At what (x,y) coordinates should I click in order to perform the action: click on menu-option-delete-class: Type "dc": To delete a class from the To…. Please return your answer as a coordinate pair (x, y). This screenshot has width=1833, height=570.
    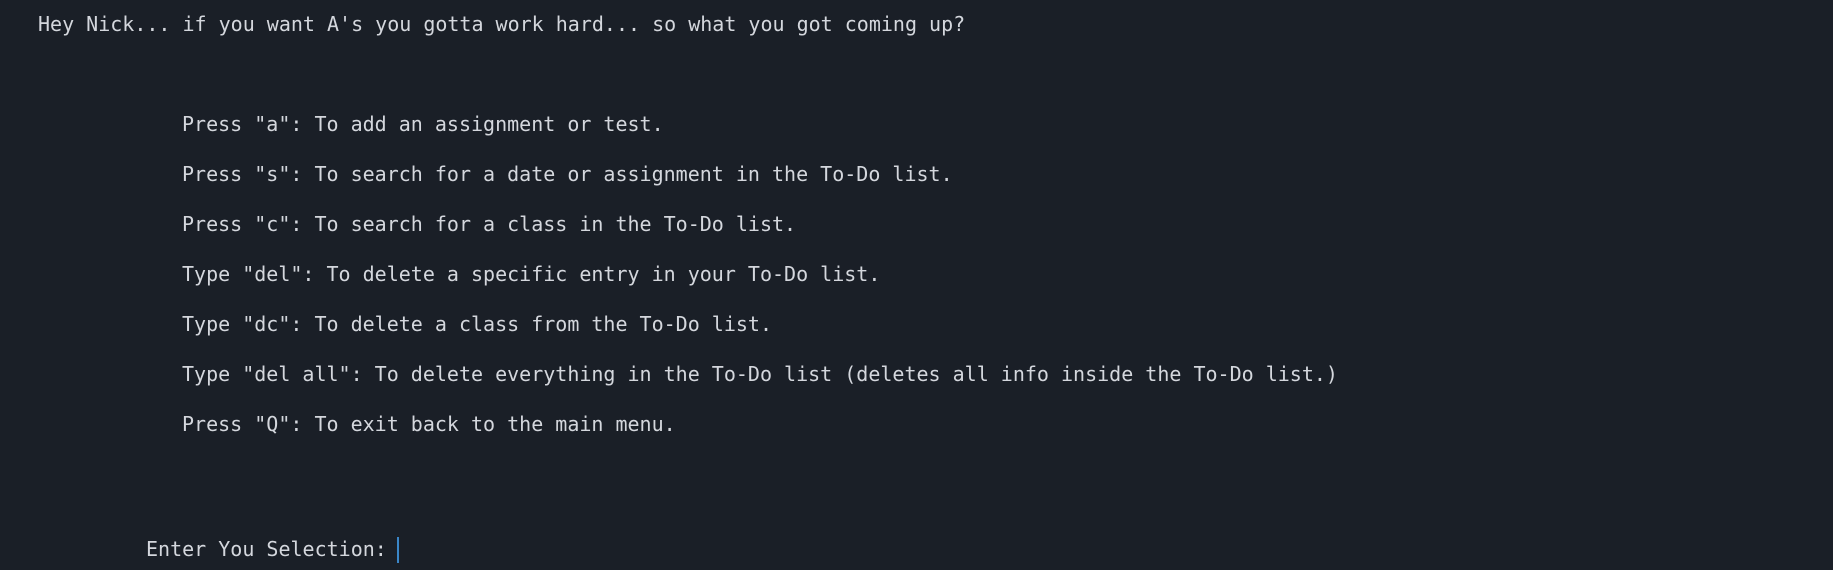
    Looking at the image, I should click on (477, 324).